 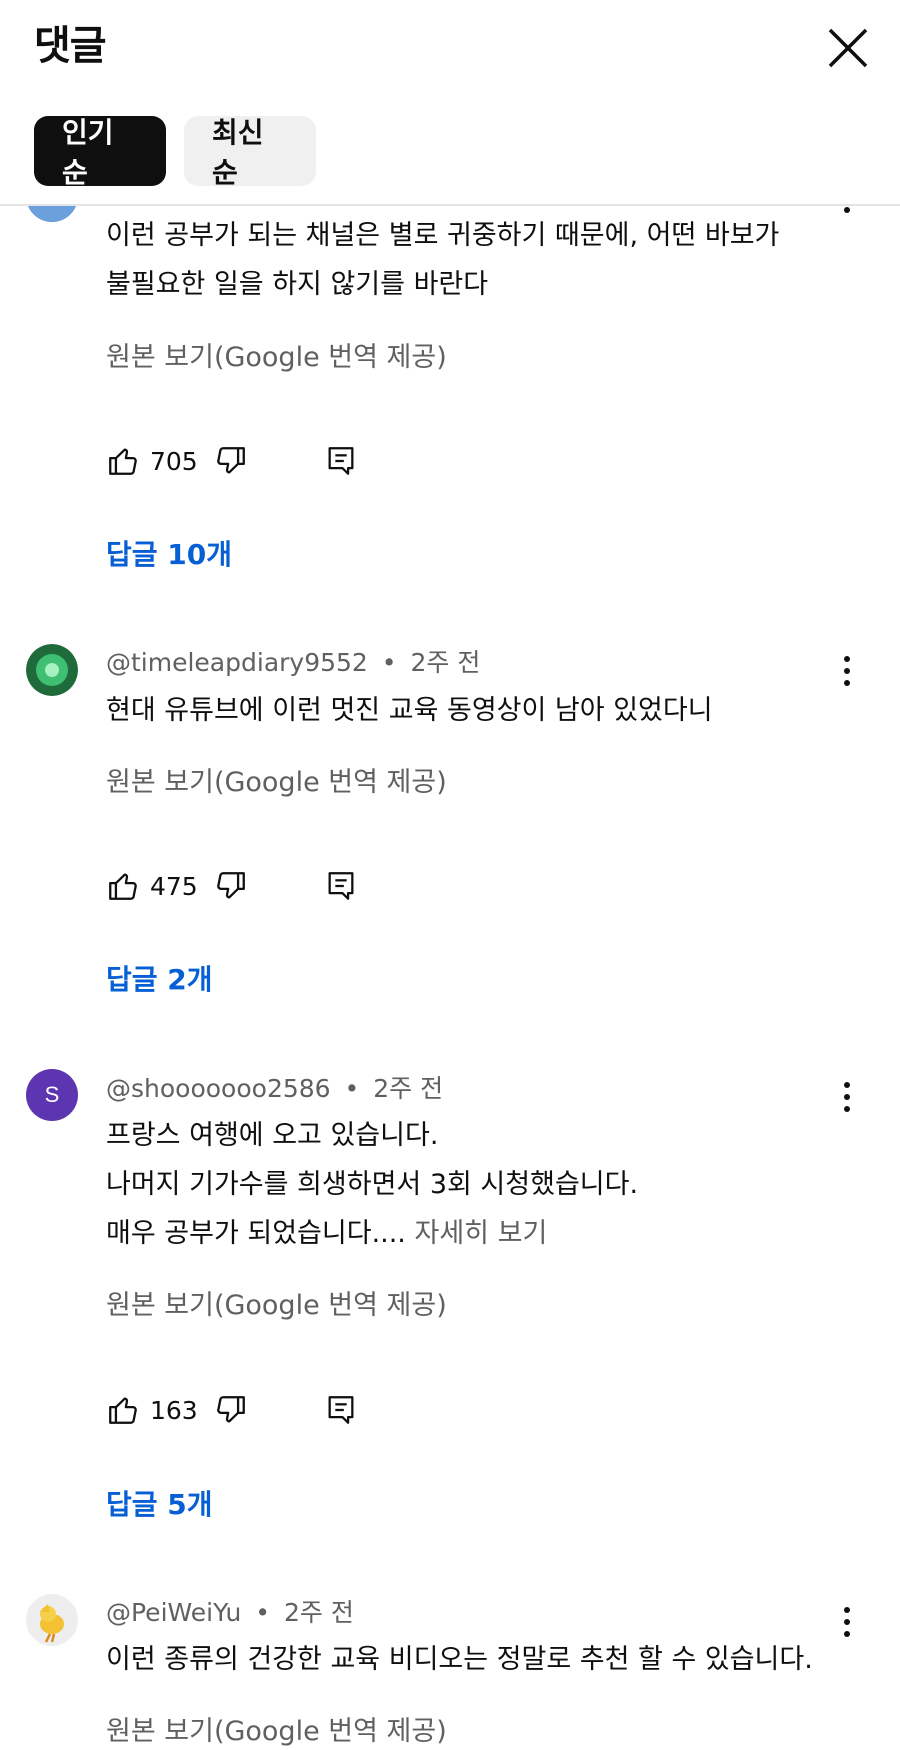 What do you see at coordinates (174, 461) in the screenshot?
I see `like-count: 705` at bounding box center [174, 461].